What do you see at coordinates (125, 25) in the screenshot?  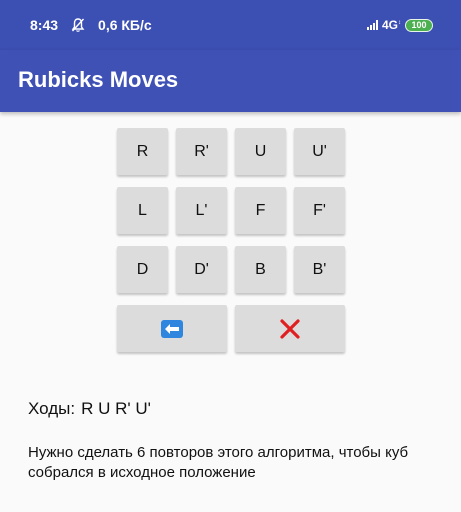 I see `status-net-speed: 0,6 КБ/с` at bounding box center [125, 25].